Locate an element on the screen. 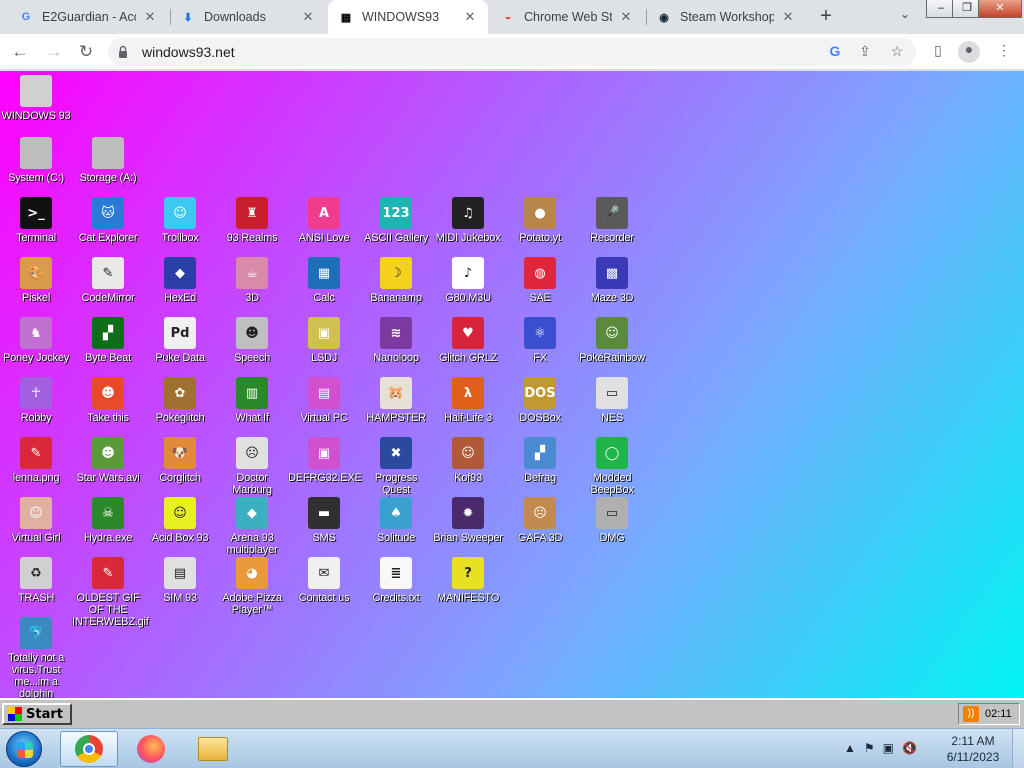 This screenshot has width=1024, height=768. desktop-icon-take-this: ☻ Take this is located at coordinates (108, 400).